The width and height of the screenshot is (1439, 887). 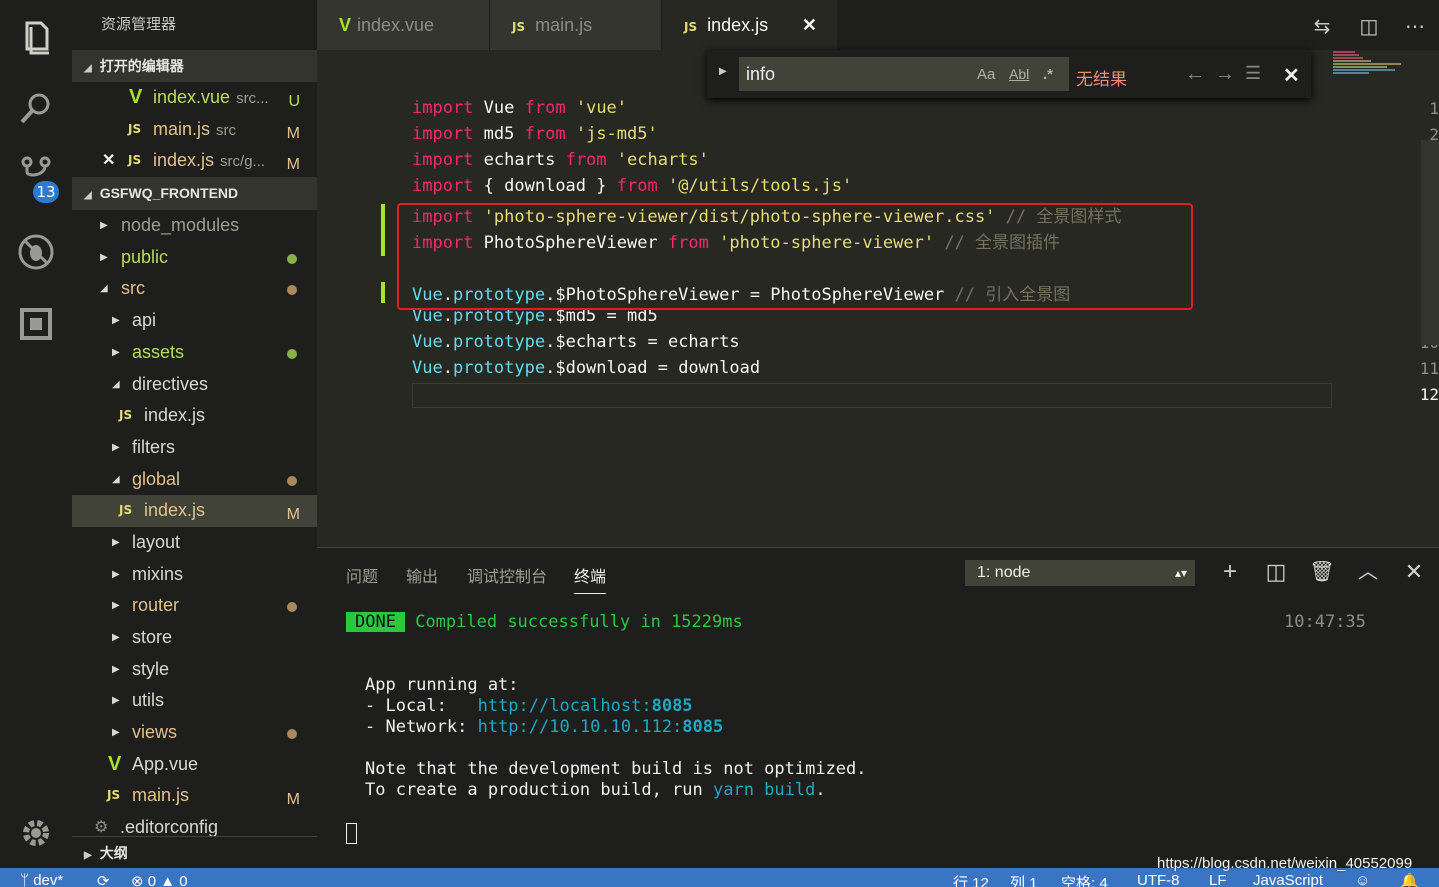 I want to click on tab-main-js: JS main.js, so click(x=575, y=25).